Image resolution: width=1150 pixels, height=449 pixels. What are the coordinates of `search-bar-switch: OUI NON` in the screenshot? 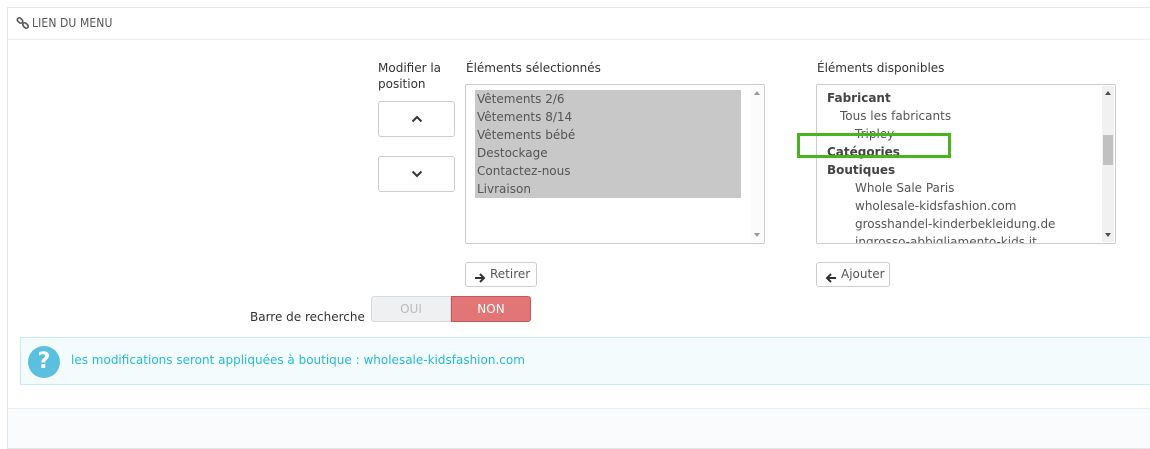 It's located at (451, 309).